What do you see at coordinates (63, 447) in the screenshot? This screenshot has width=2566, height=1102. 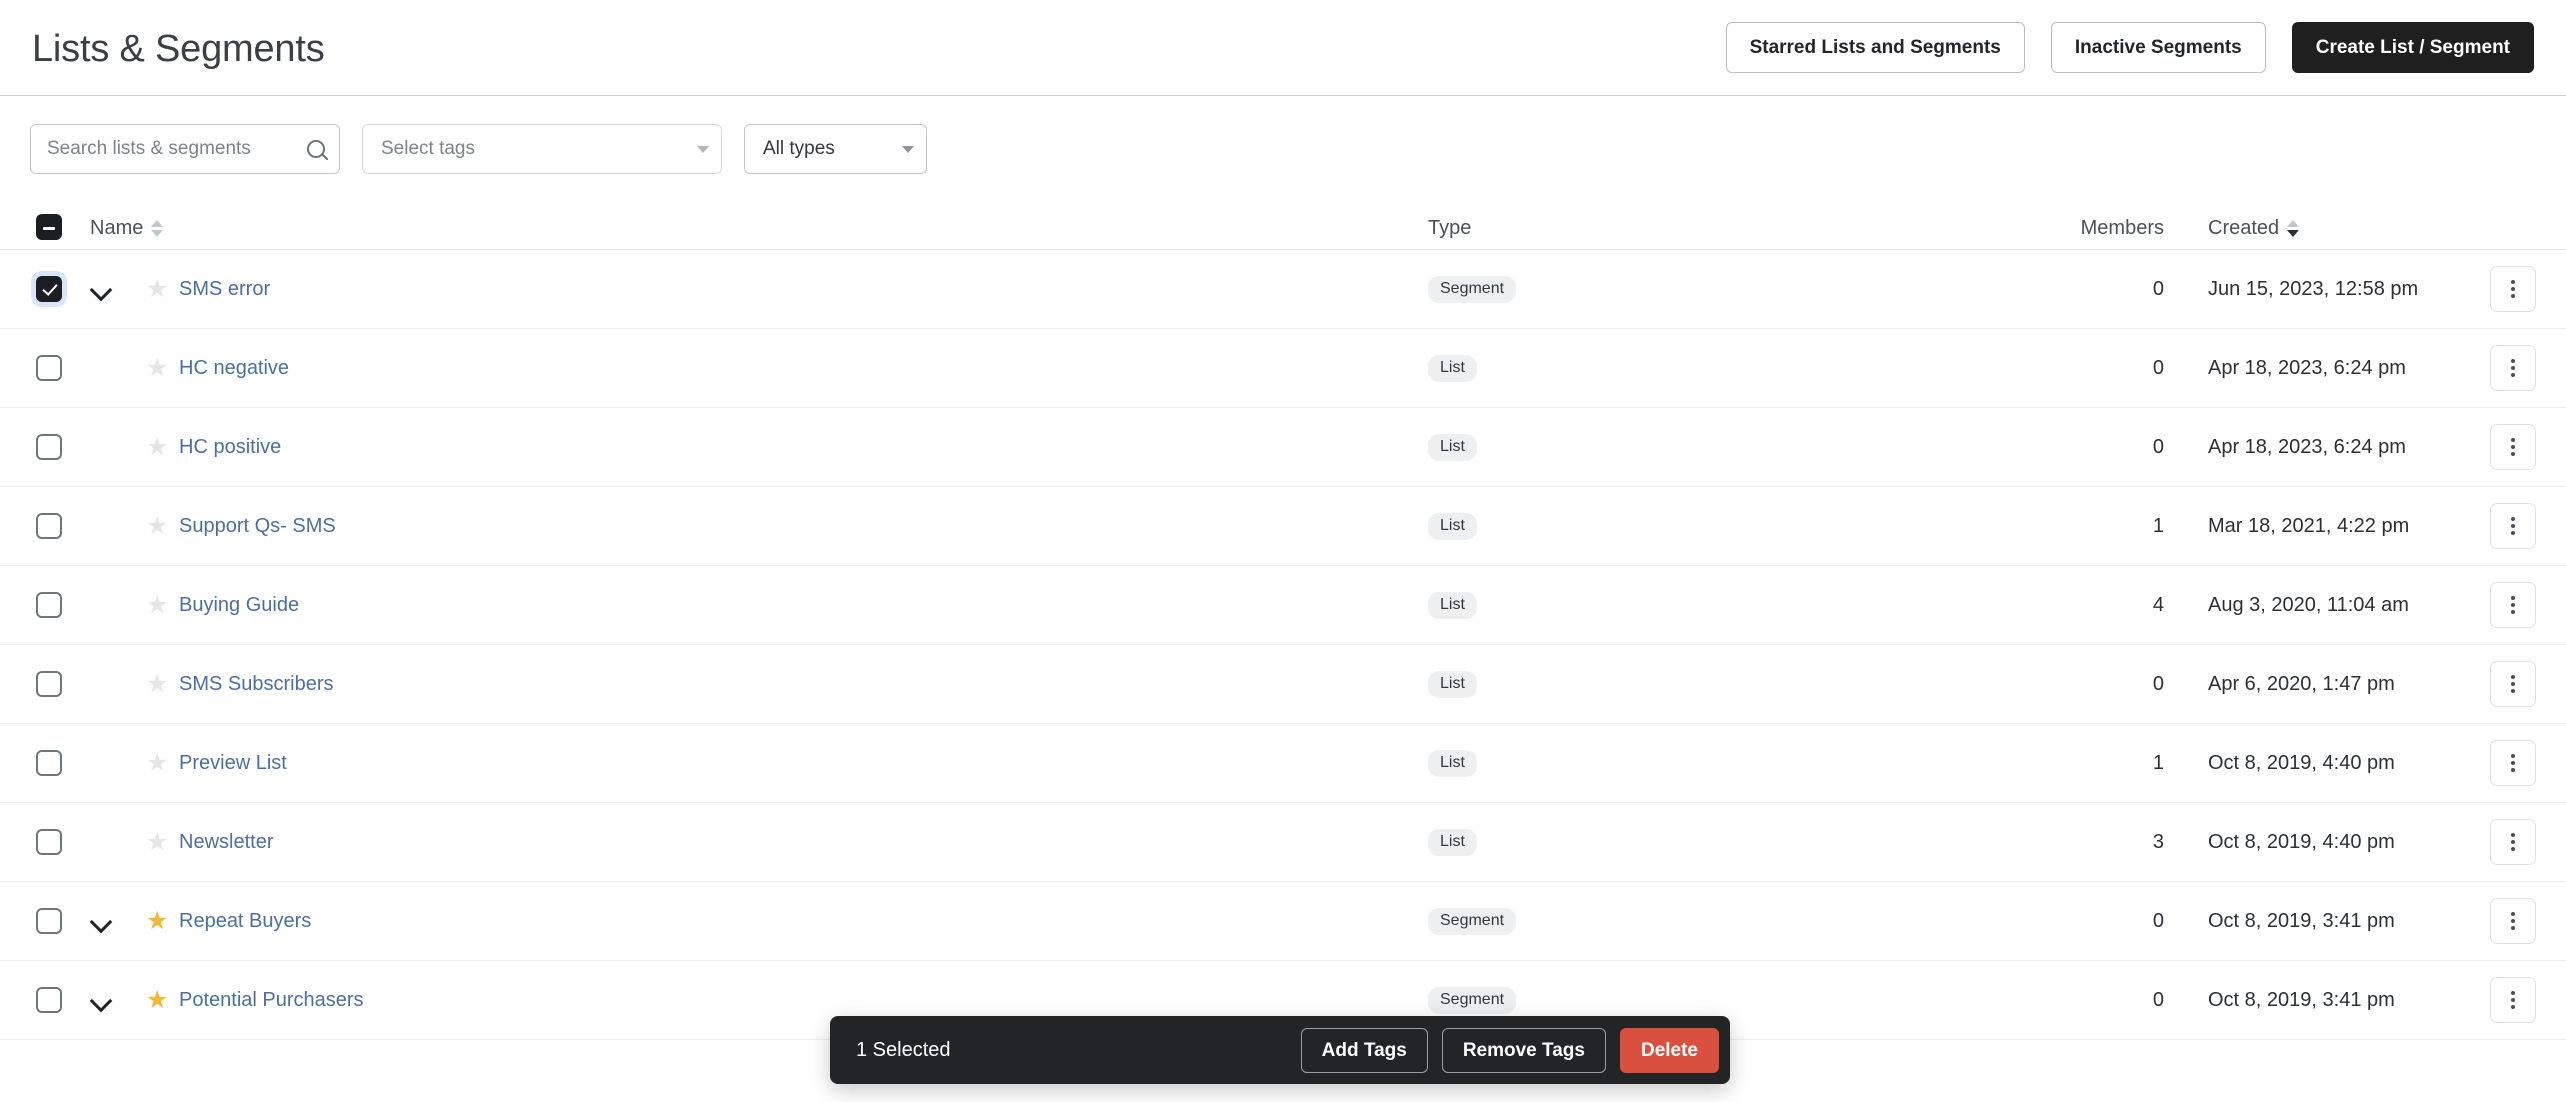 I see `row-select-cell` at bounding box center [63, 447].